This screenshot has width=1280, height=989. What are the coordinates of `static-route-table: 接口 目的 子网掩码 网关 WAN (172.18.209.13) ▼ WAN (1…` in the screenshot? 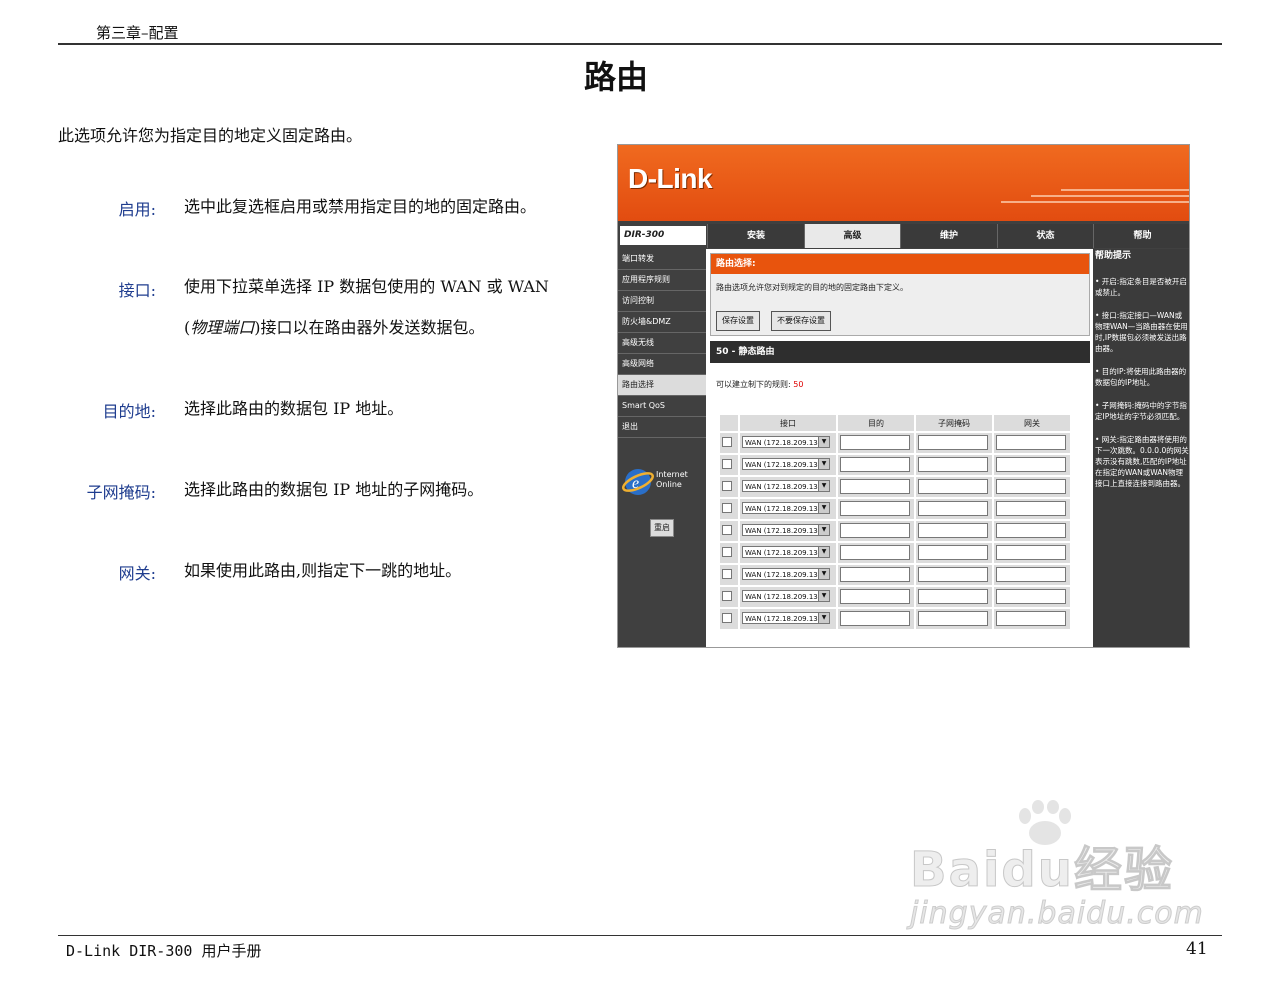 It's located at (895, 522).